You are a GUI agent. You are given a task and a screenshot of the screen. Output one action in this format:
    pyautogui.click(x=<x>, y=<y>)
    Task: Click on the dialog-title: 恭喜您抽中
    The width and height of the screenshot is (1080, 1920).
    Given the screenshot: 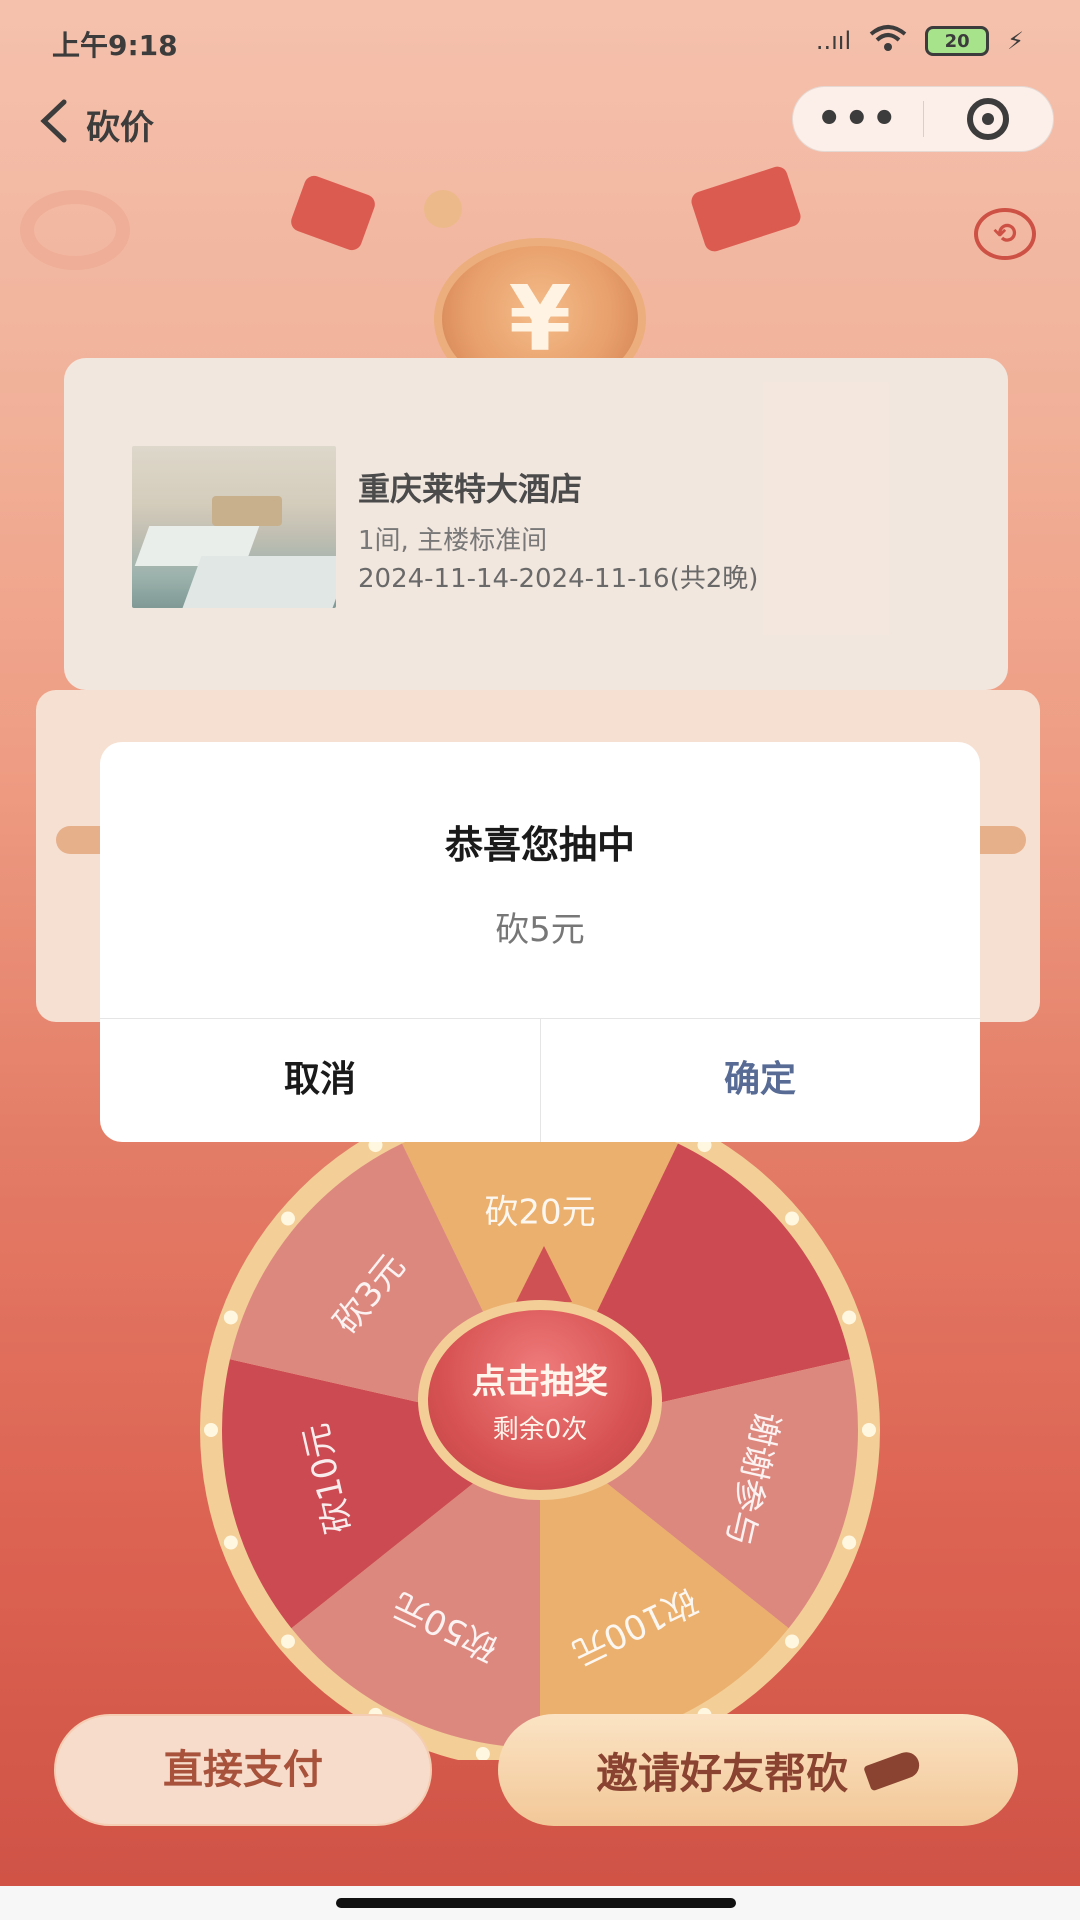 What is the action you would take?
    pyautogui.click(x=539, y=845)
    